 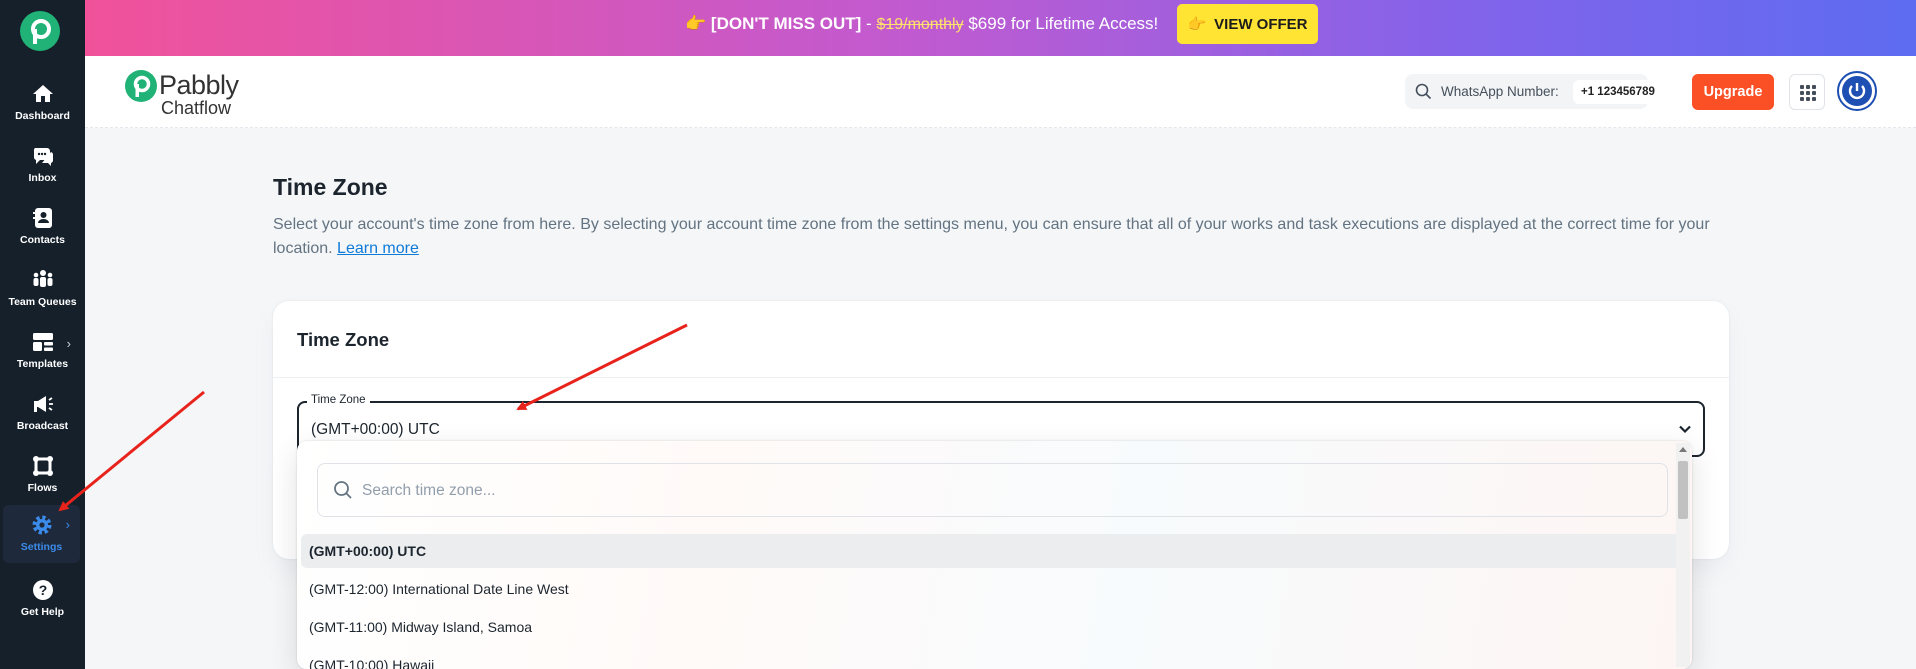 I want to click on card-title: Time Zone, so click(x=343, y=339).